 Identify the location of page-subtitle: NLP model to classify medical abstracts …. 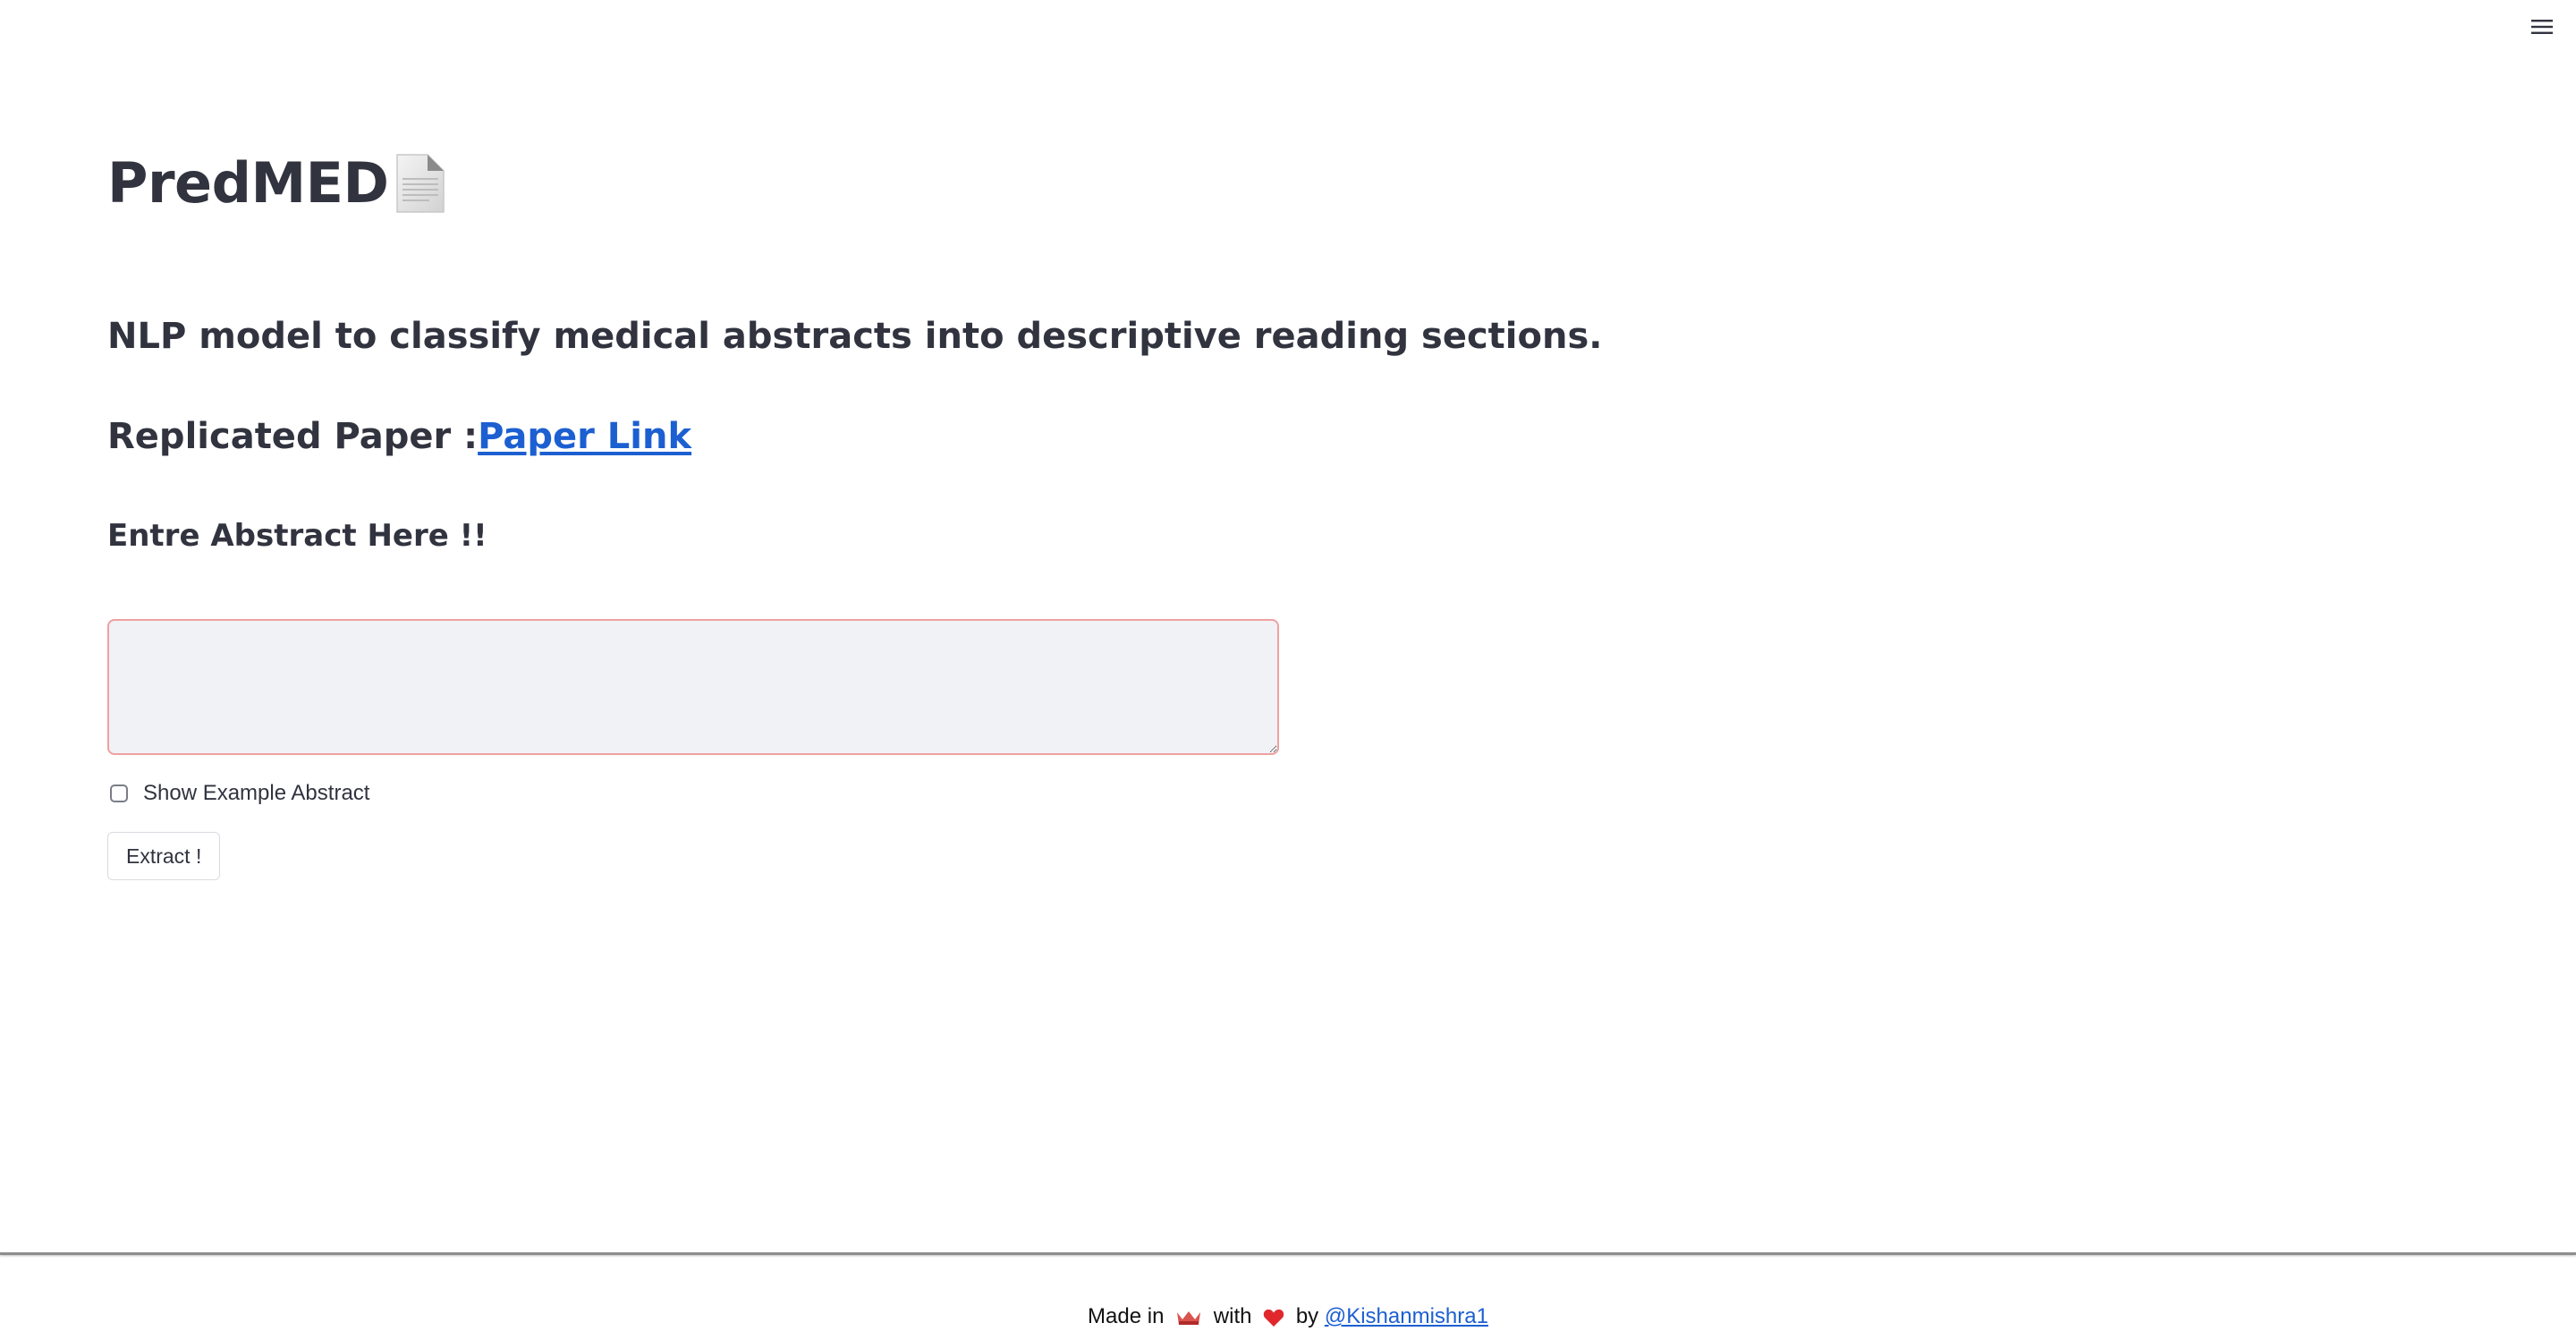
(855, 336).